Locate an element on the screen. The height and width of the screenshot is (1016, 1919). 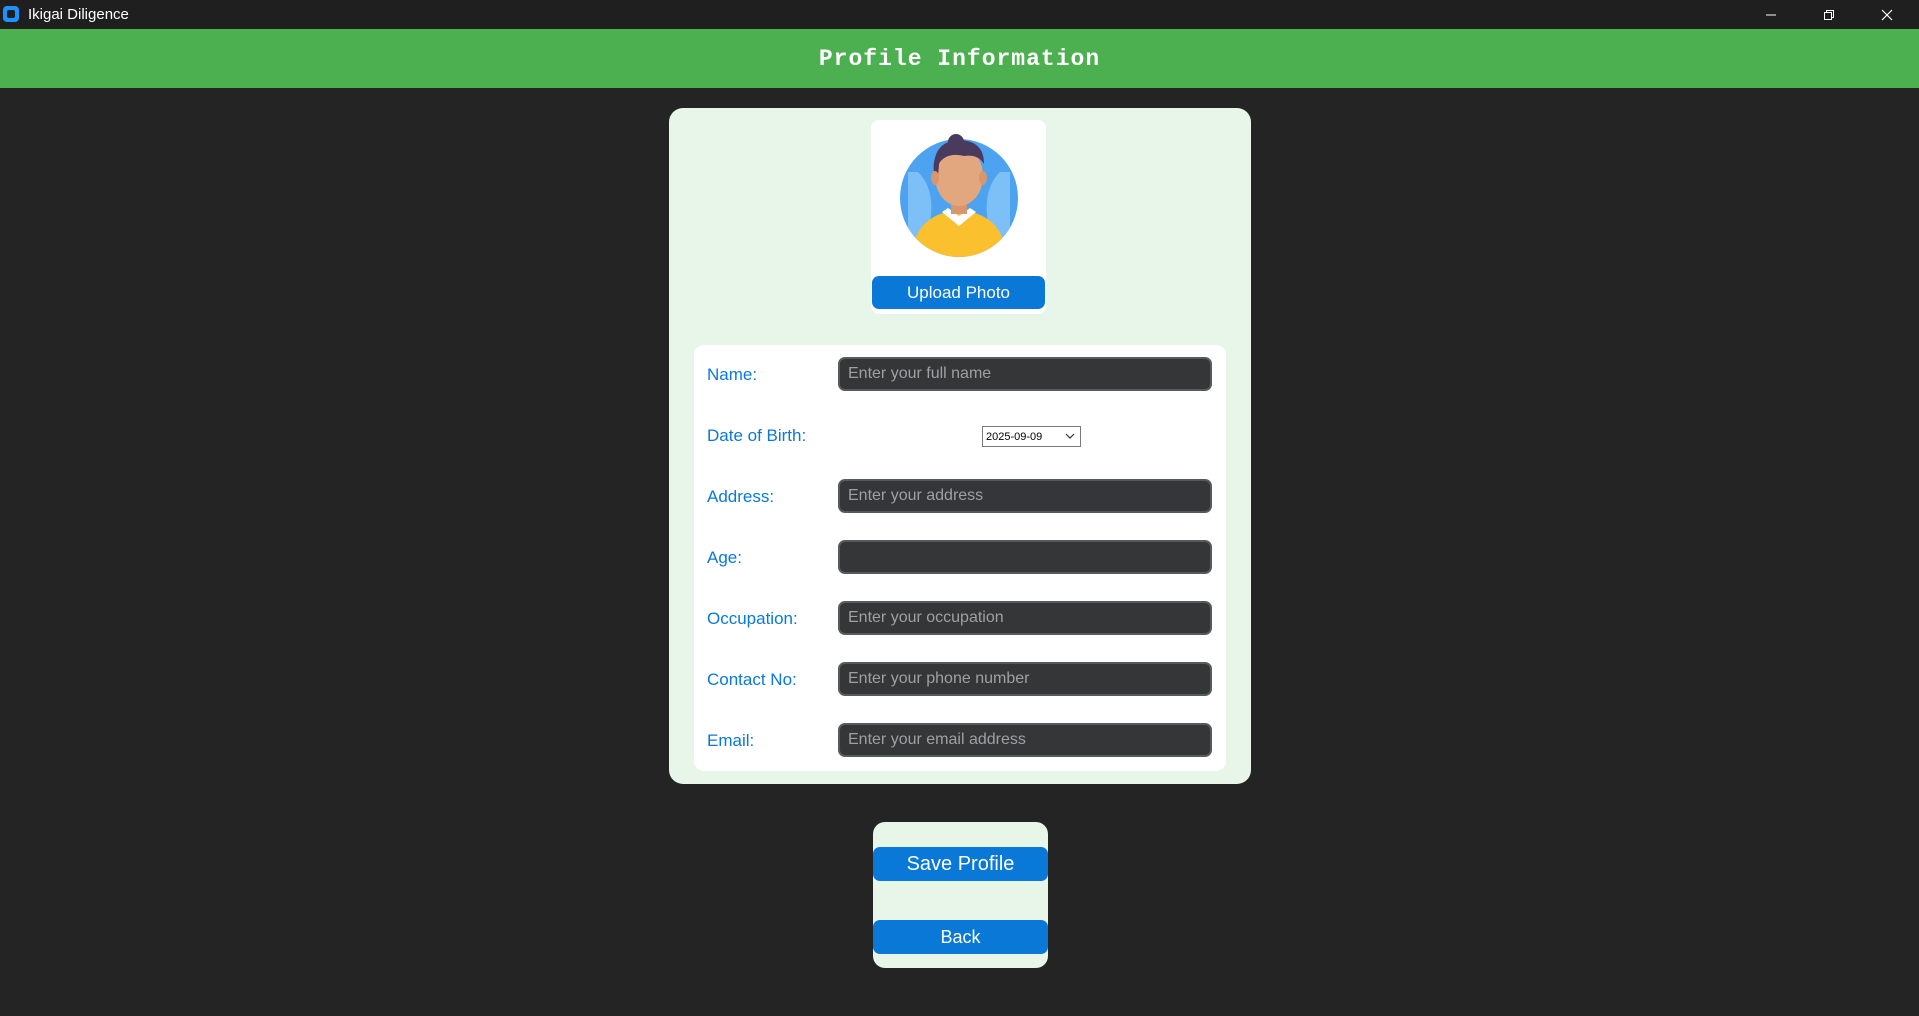
email-field is located at coordinates (1025, 740).